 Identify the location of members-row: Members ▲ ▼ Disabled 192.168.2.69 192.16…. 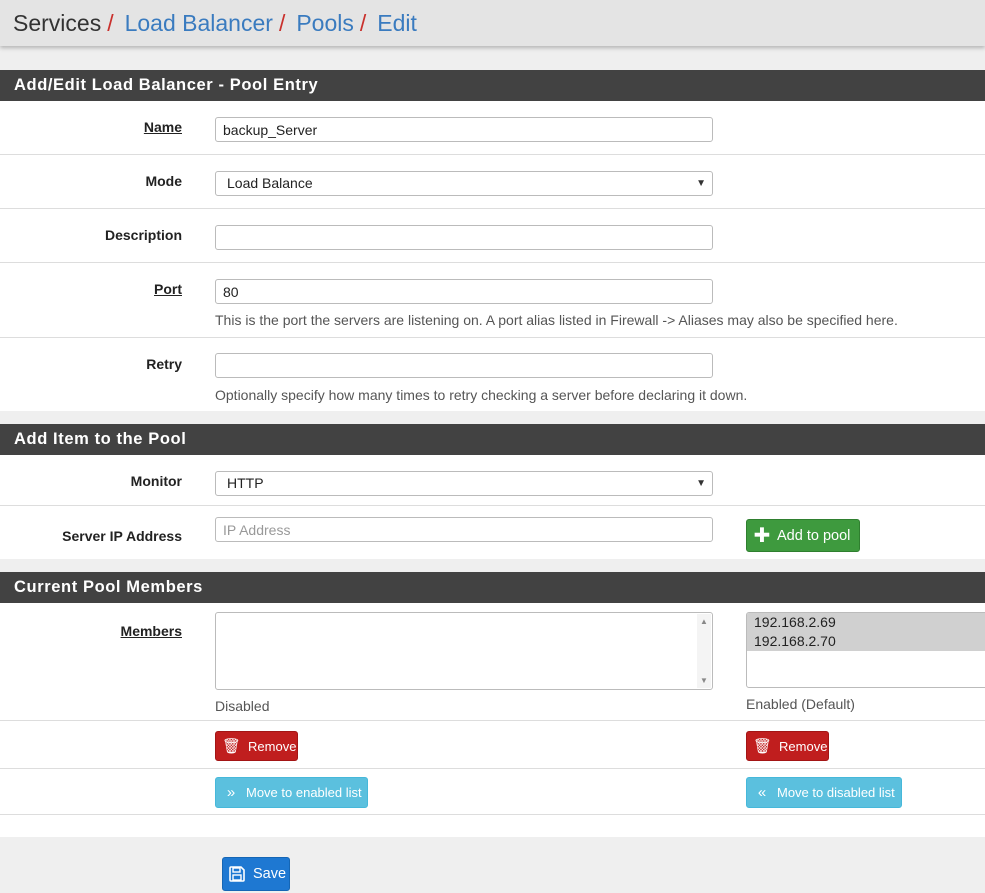
(492, 662).